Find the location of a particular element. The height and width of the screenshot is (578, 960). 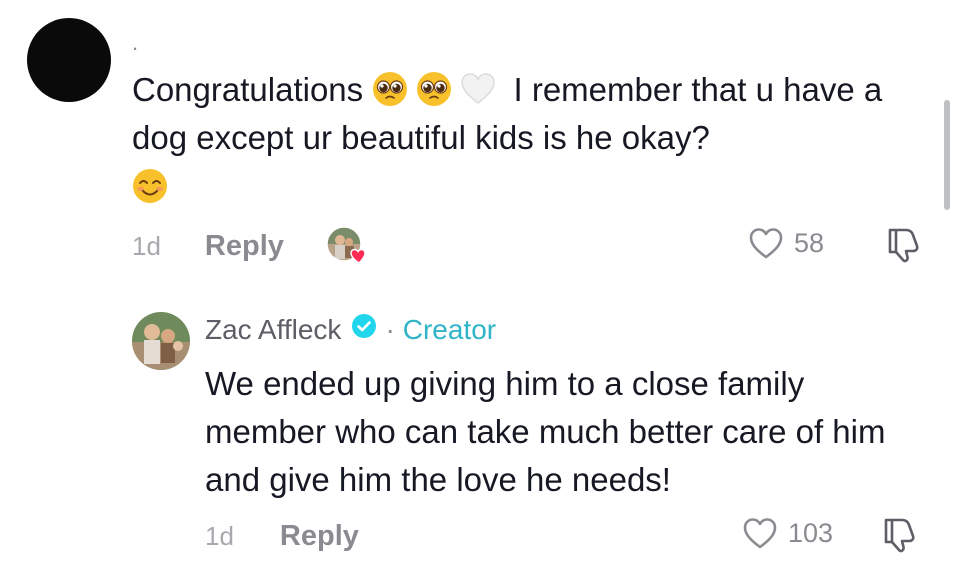

reply-dislike-button is located at coordinates (899, 537).